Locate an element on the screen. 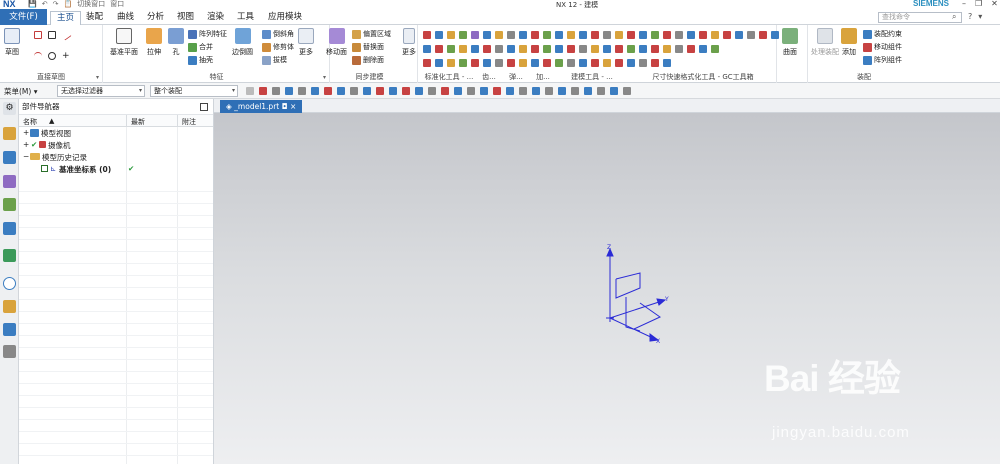 The height and width of the screenshot is (464, 1000). history-palette-icon is located at coordinates (9, 255).